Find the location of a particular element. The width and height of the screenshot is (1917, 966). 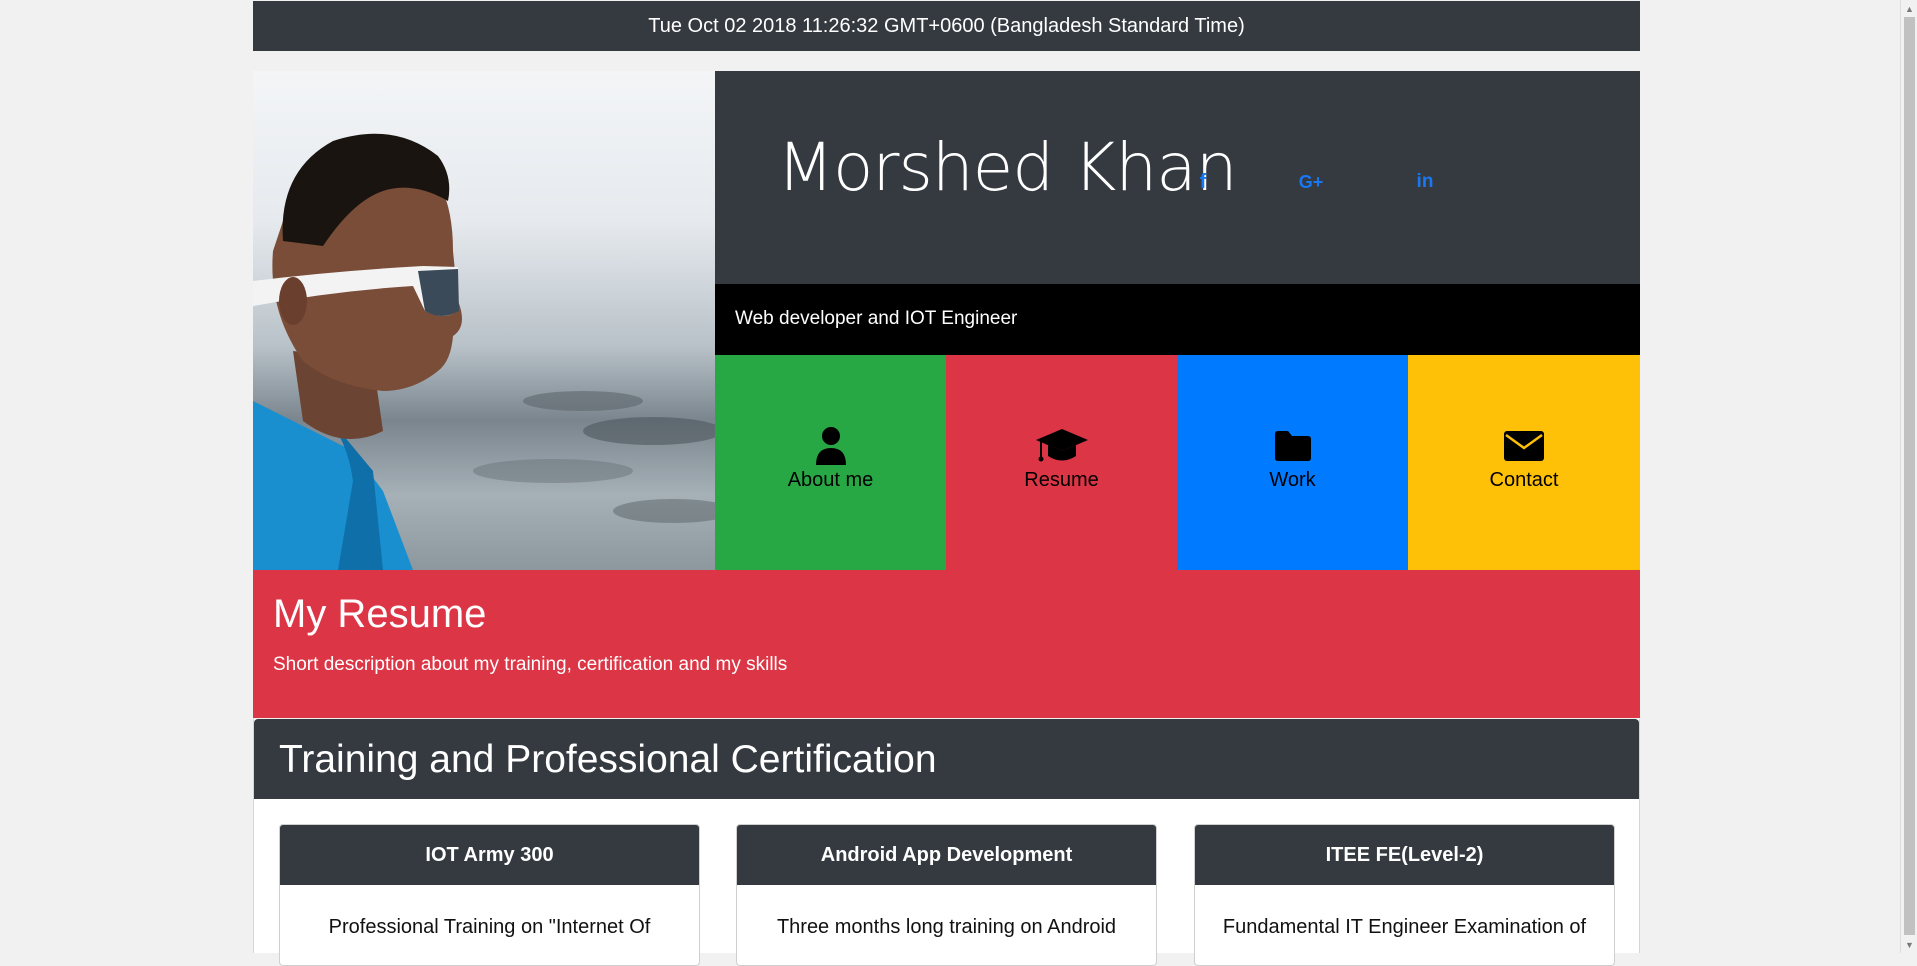

nav-tile-contact: Contact is located at coordinates (1524, 462).